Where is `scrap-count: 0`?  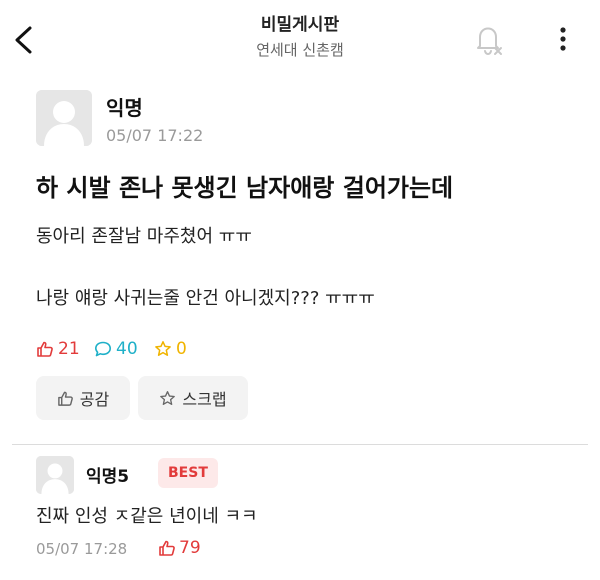
scrap-count: 0 is located at coordinates (170, 349).